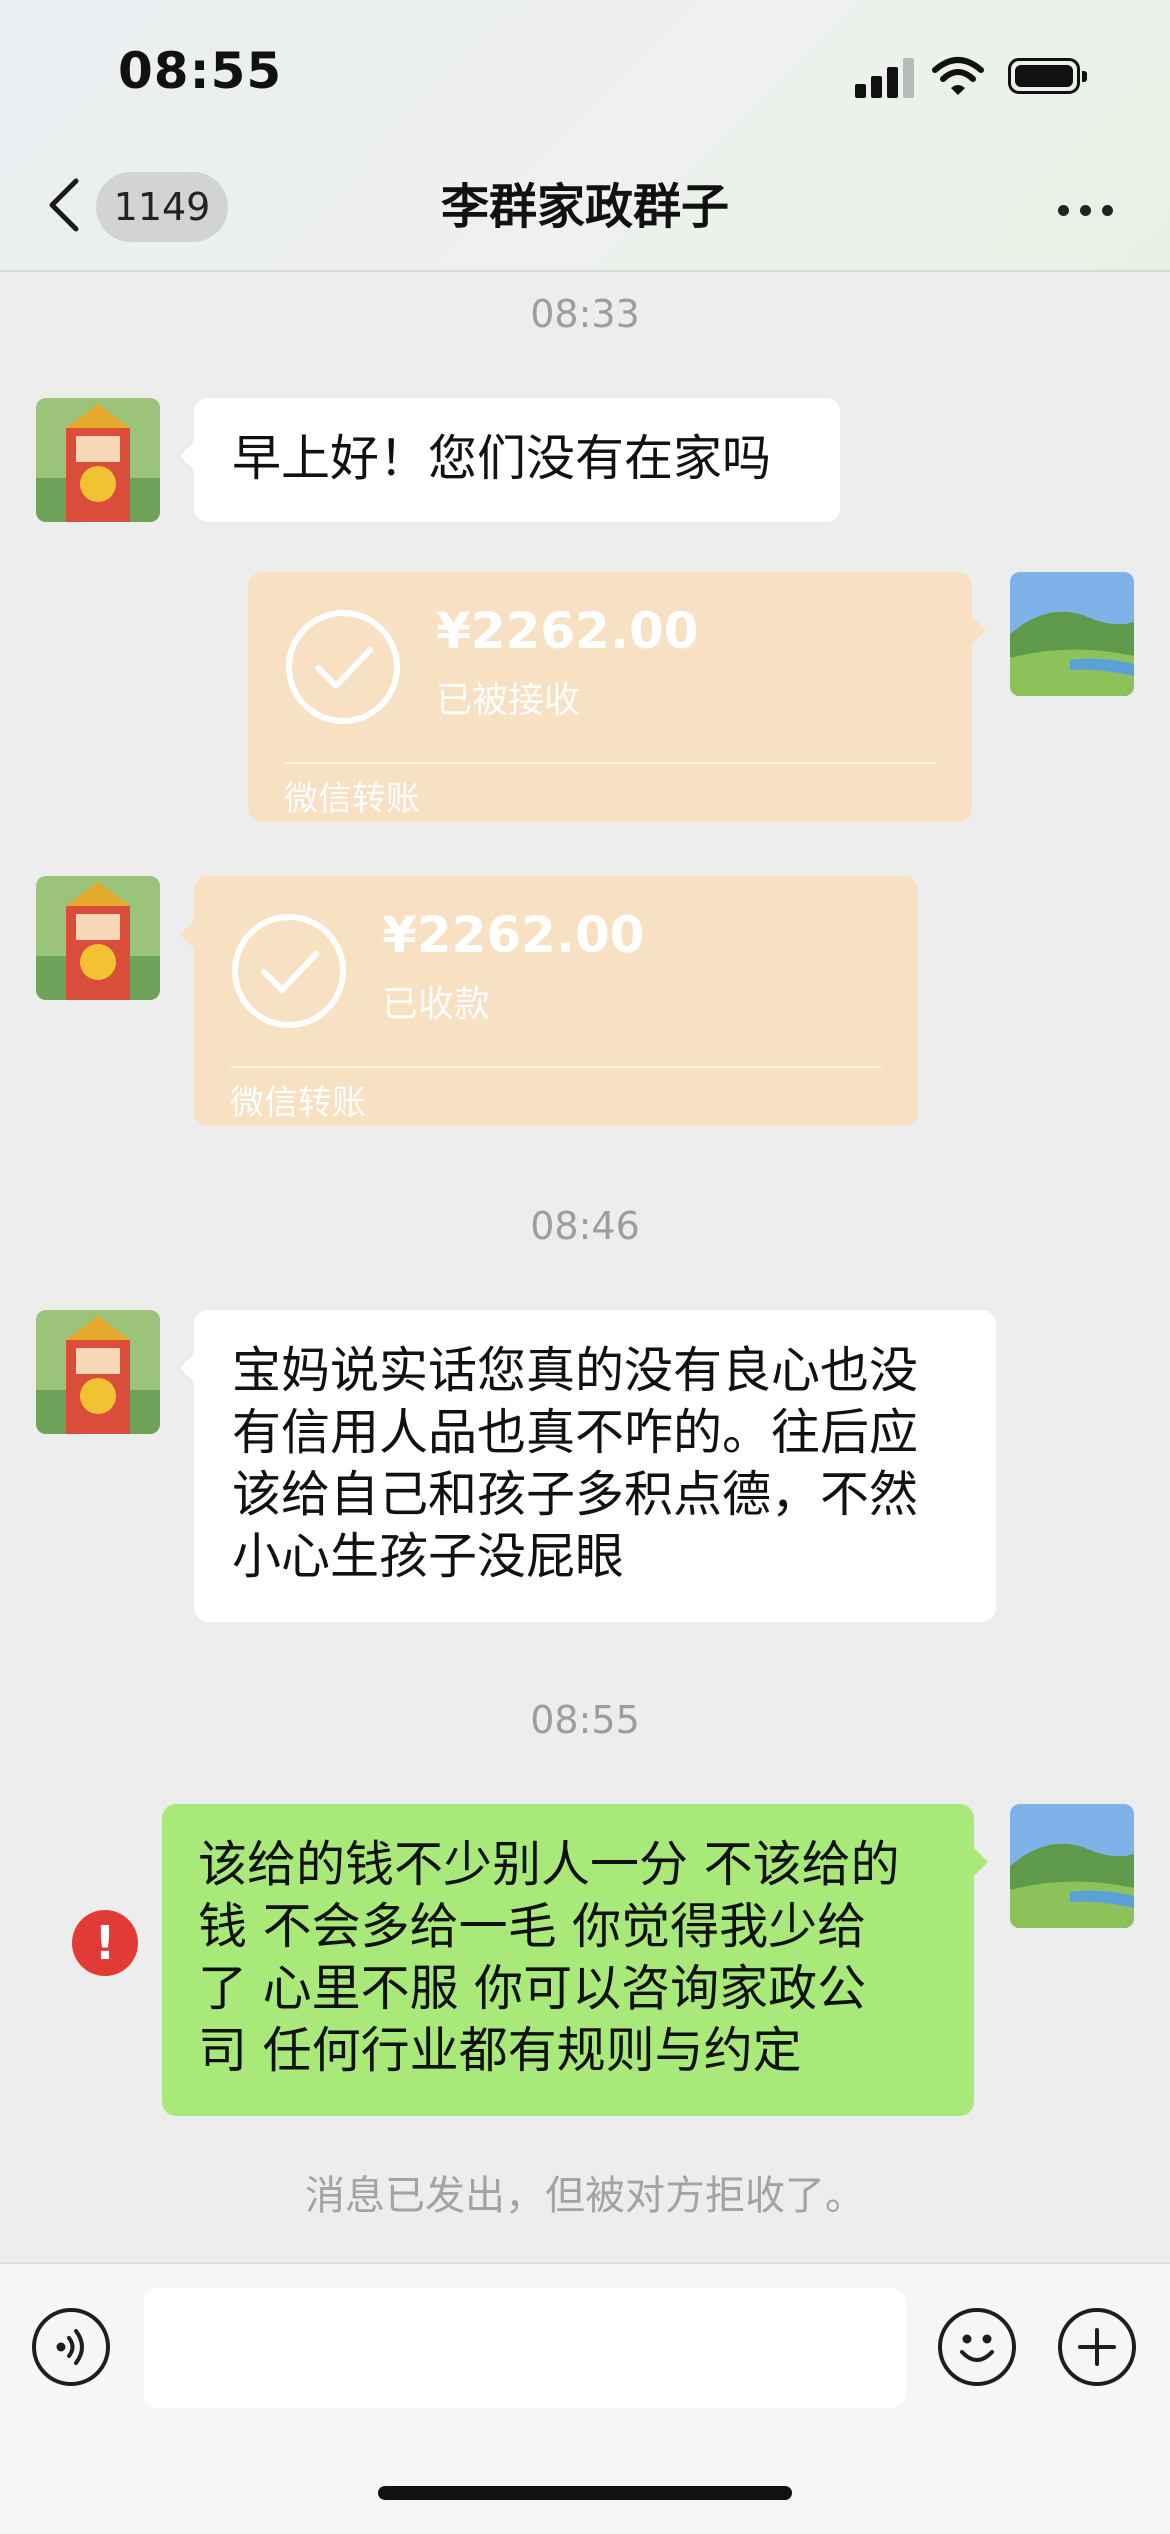  What do you see at coordinates (549, 1001) in the screenshot?
I see `transfer-card-incoming: ¥2262.00 已收款 微信转账` at bounding box center [549, 1001].